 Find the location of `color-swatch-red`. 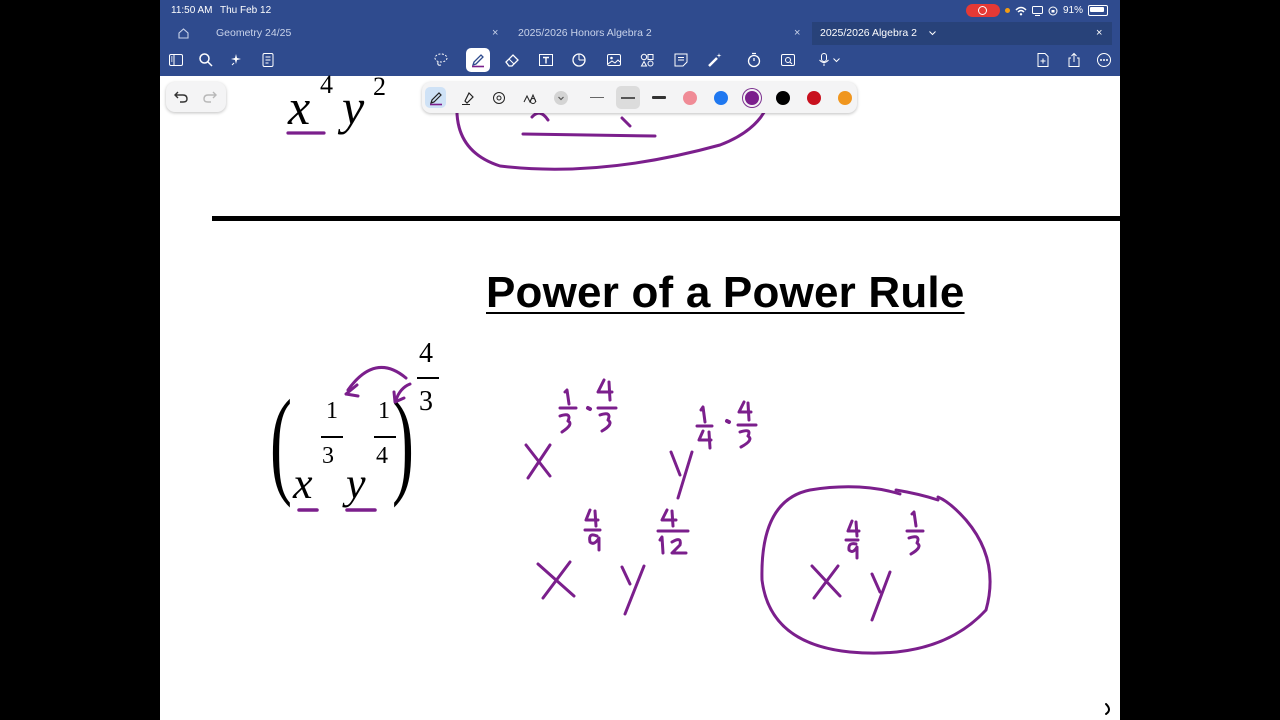

color-swatch-red is located at coordinates (814, 98).